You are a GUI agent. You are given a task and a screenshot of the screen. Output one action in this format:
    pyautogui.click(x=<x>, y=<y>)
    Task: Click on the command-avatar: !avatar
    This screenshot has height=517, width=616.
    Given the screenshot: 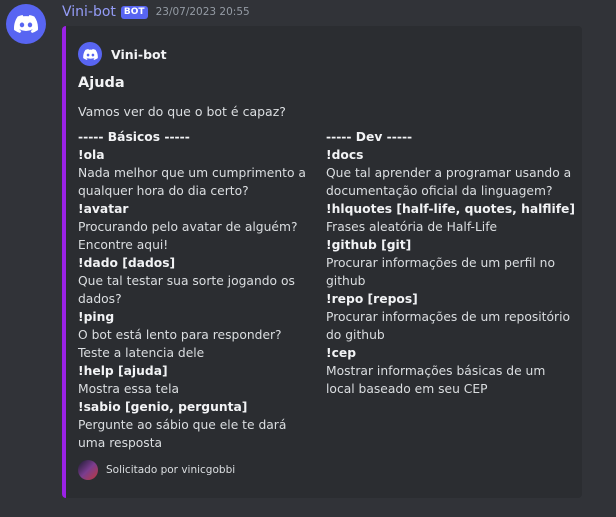 What is the action you would take?
    pyautogui.click(x=103, y=209)
    